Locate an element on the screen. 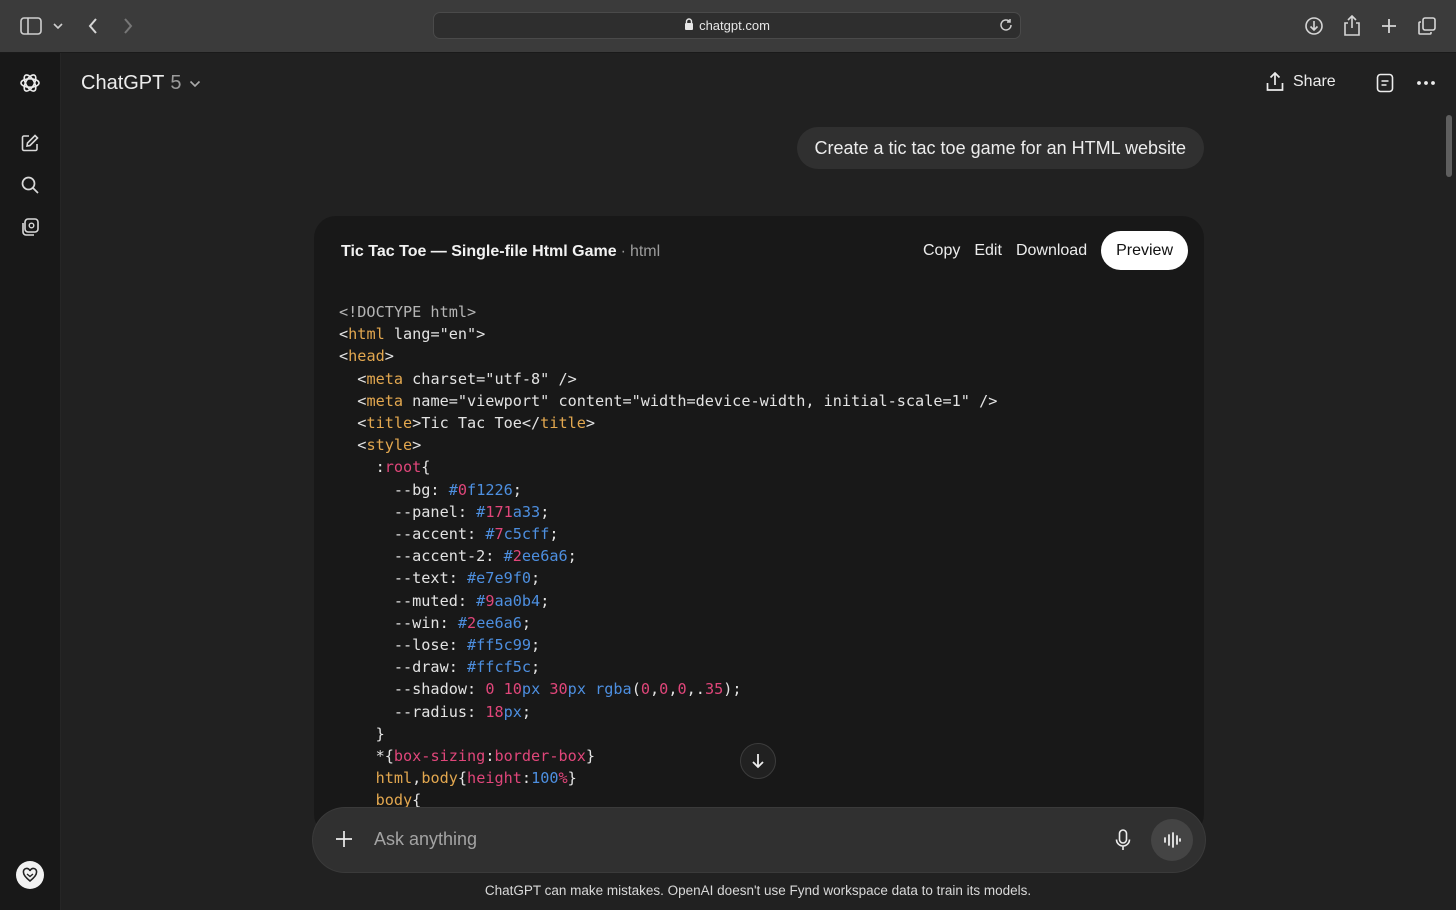 This screenshot has height=910, width=1456. canvas-actions: Copy Edit Download Preview is located at coordinates (1055, 250).